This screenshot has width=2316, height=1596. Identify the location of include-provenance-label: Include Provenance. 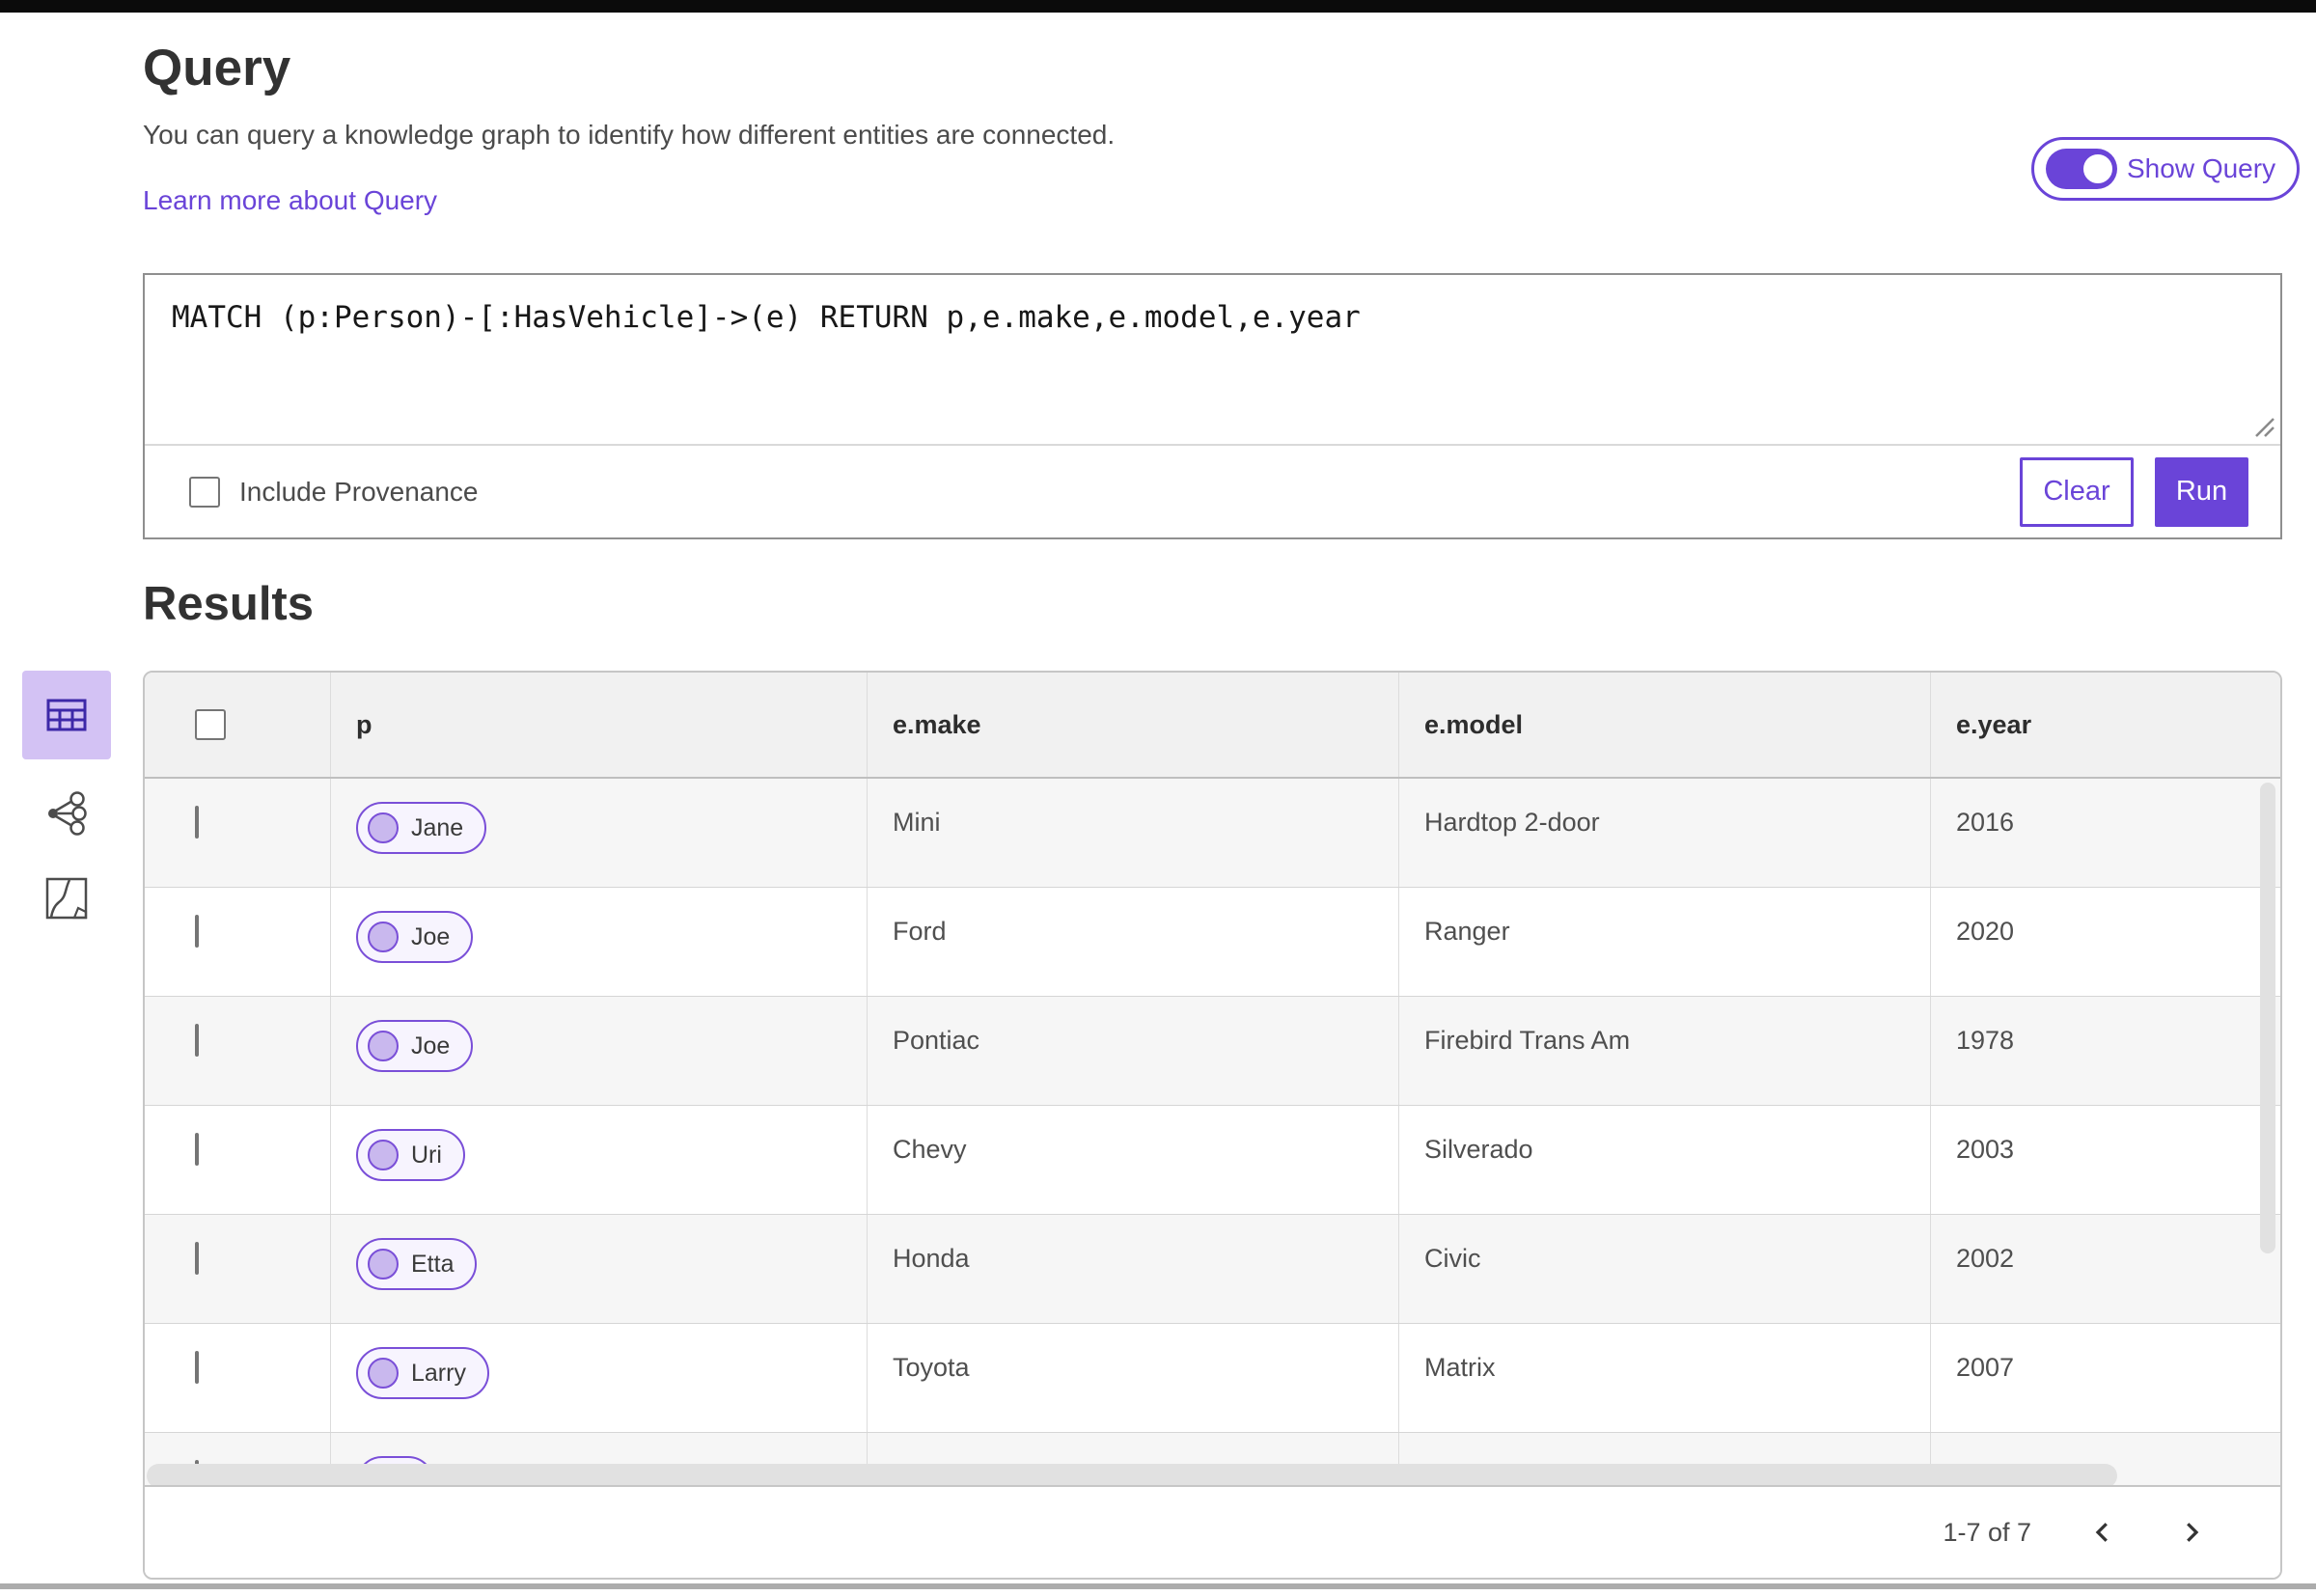
(359, 492).